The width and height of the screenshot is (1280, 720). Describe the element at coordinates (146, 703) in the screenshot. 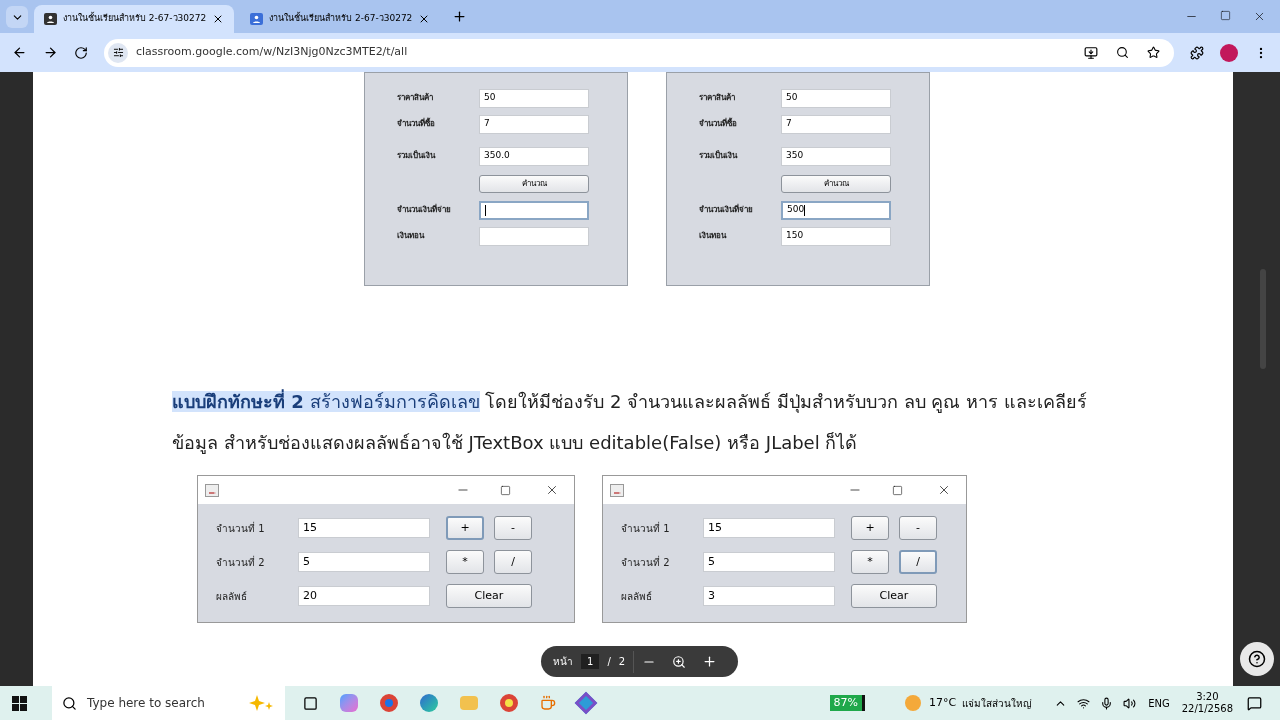

I see `search-placeholder: Type here to search` at that location.